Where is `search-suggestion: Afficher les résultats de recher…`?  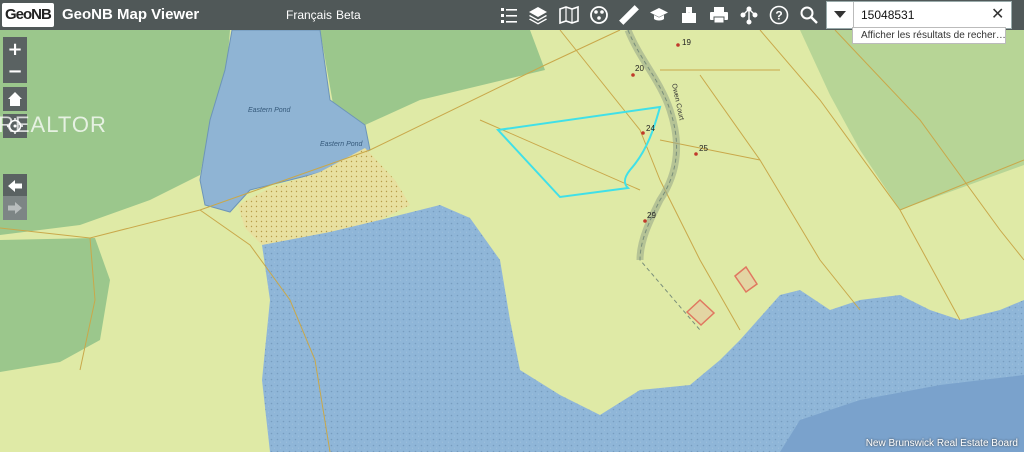 search-suggestion: Afficher les résultats de recher… is located at coordinates (929, 35).